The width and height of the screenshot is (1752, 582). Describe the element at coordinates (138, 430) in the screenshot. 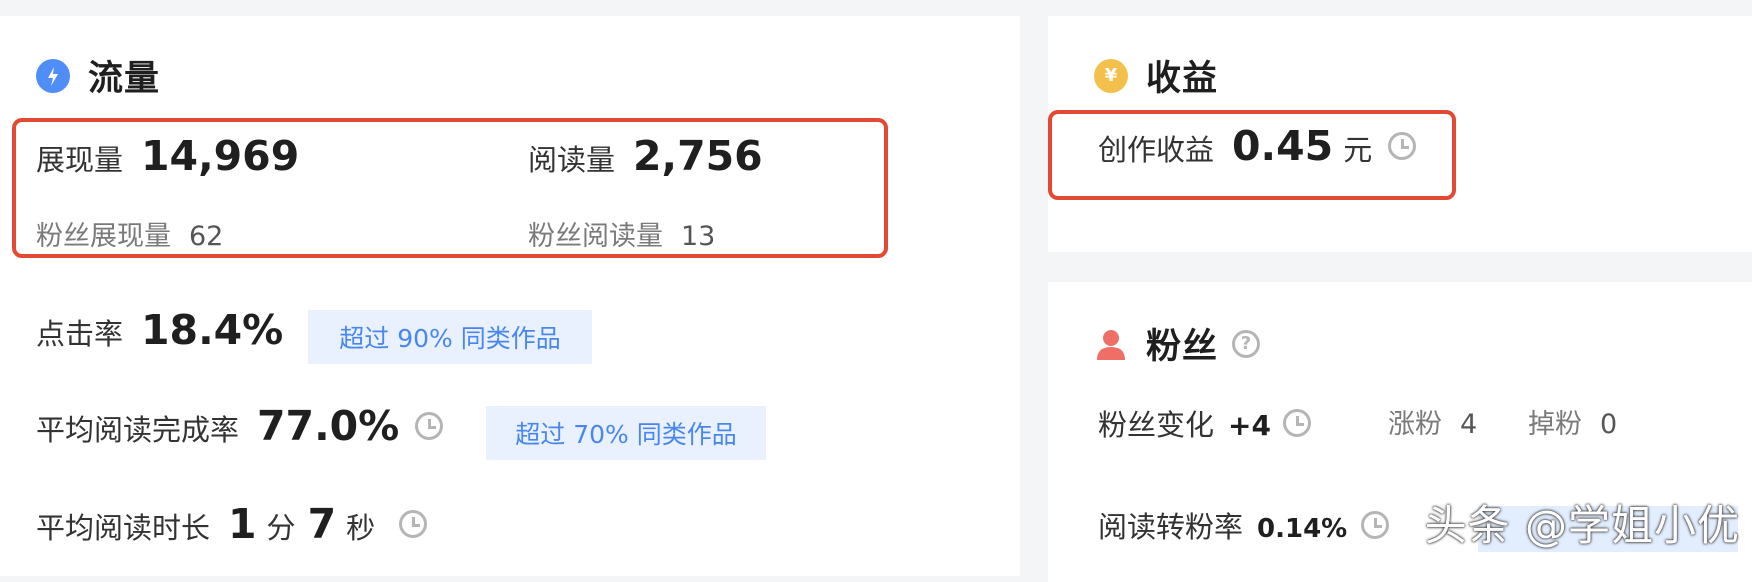

I see `completion-label: 平均阅读完成率` at that location.